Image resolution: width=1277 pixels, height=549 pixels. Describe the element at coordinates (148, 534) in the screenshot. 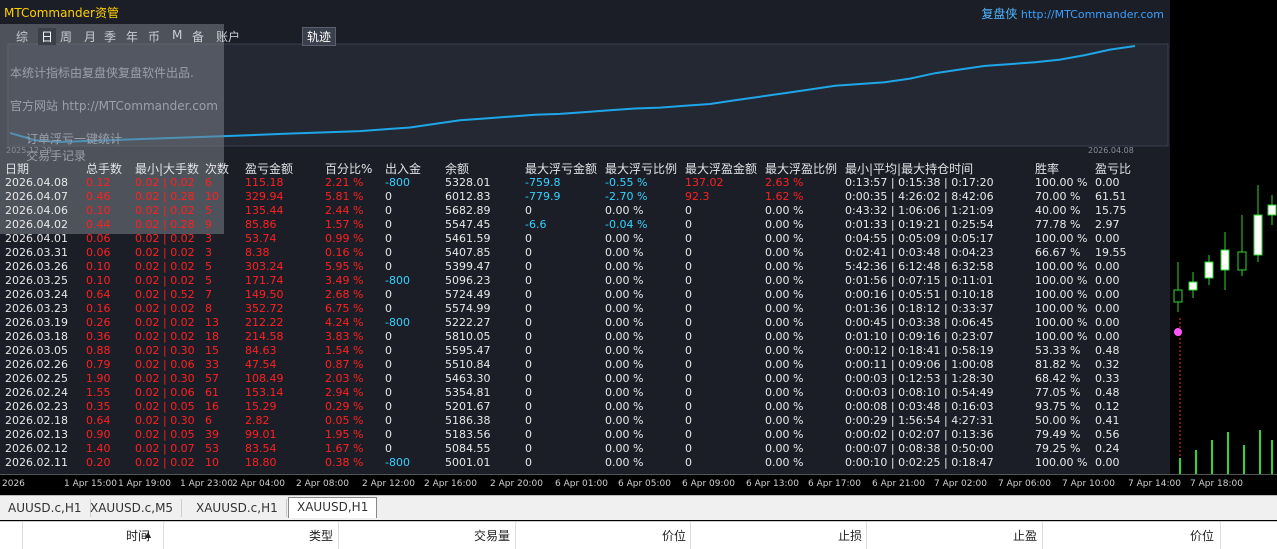

I see `sort-arrow-icon: ▲` at that location.